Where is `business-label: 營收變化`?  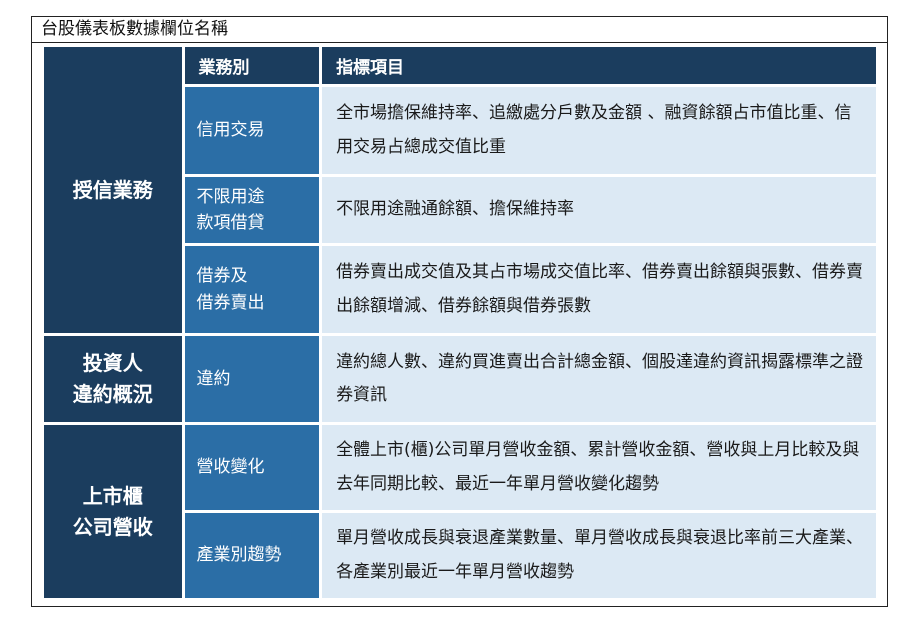 business-label: 營收變化 is located at coordinates (230, 467).